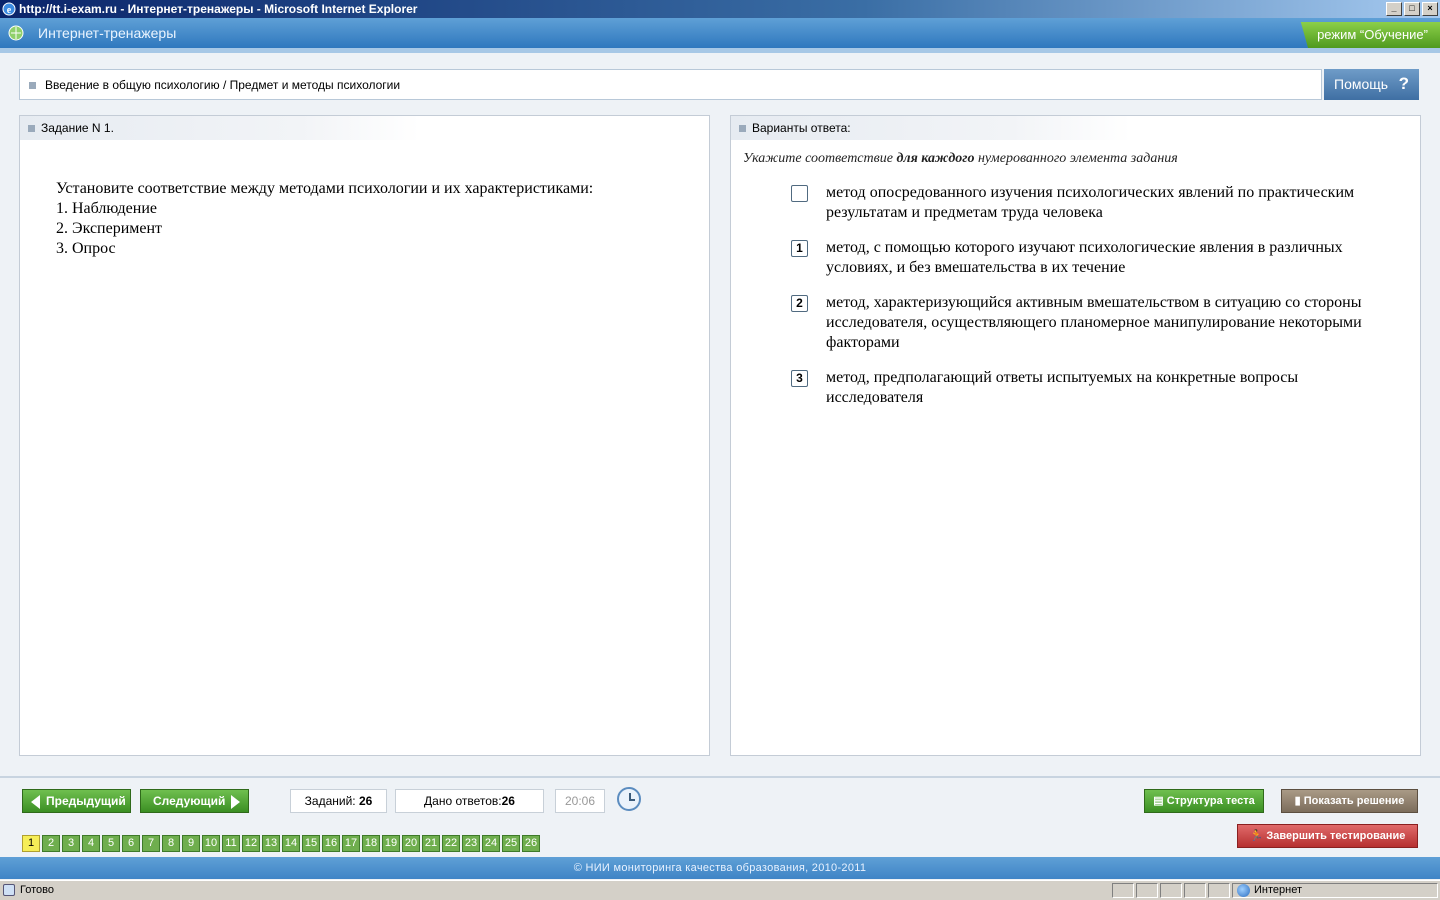 Image resolution: width=1440 pixels, height=900 pixels. What do you see at coordinates (580, 801) in the screenshot?
I see `timer: 20:06` at bounding box center [580, 801].